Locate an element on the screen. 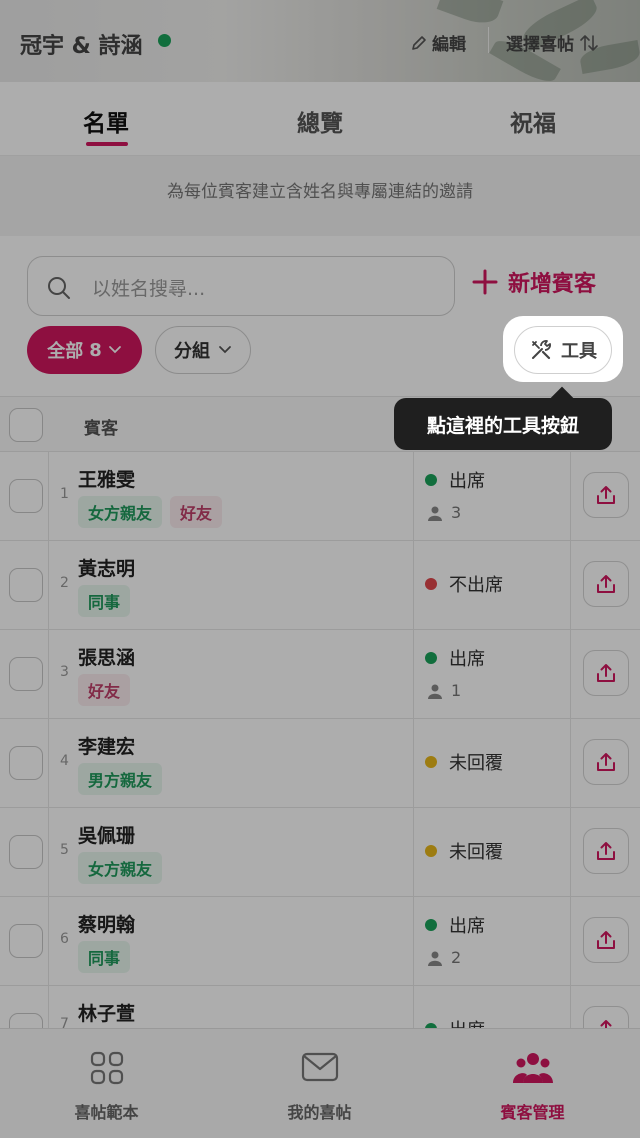 The height and width of the screenshot is (1138, 640). tooltip: 點這裡的工具按鈕 is located at coordinates (503, 424).